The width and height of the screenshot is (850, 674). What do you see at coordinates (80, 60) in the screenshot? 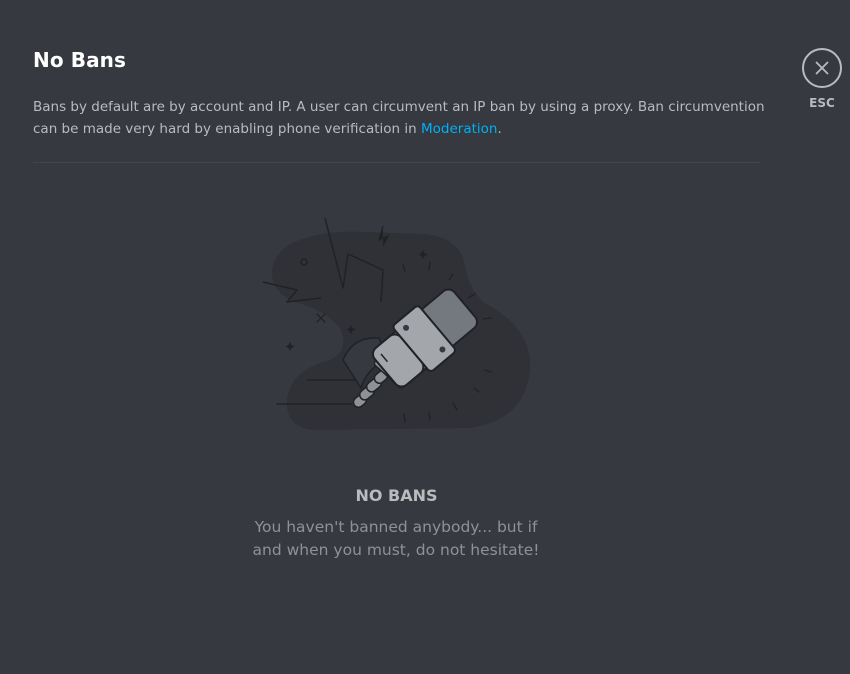
I see `page-title: No Bans` at bounding box center [80, 60].